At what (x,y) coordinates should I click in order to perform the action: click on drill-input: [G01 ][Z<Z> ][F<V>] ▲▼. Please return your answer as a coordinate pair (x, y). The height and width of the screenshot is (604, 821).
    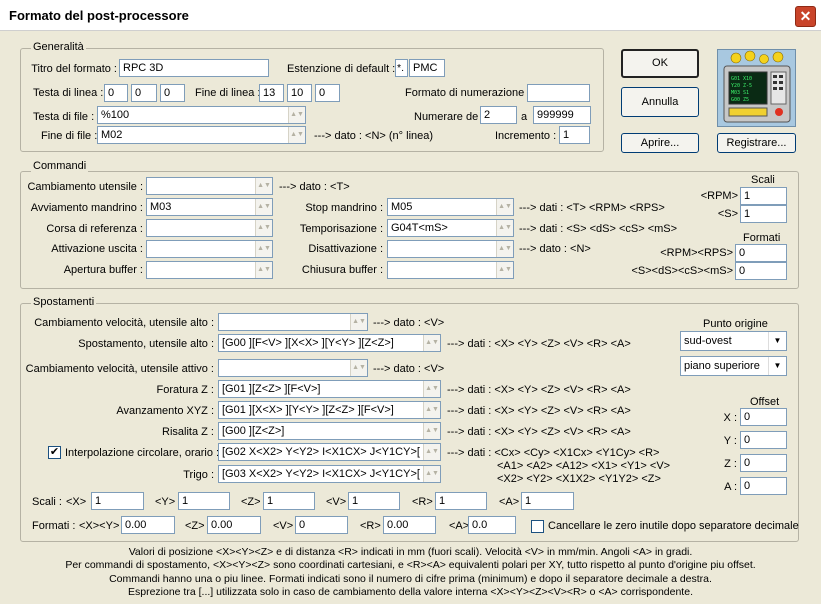
    Looking at the image, I should click on (329, 389).